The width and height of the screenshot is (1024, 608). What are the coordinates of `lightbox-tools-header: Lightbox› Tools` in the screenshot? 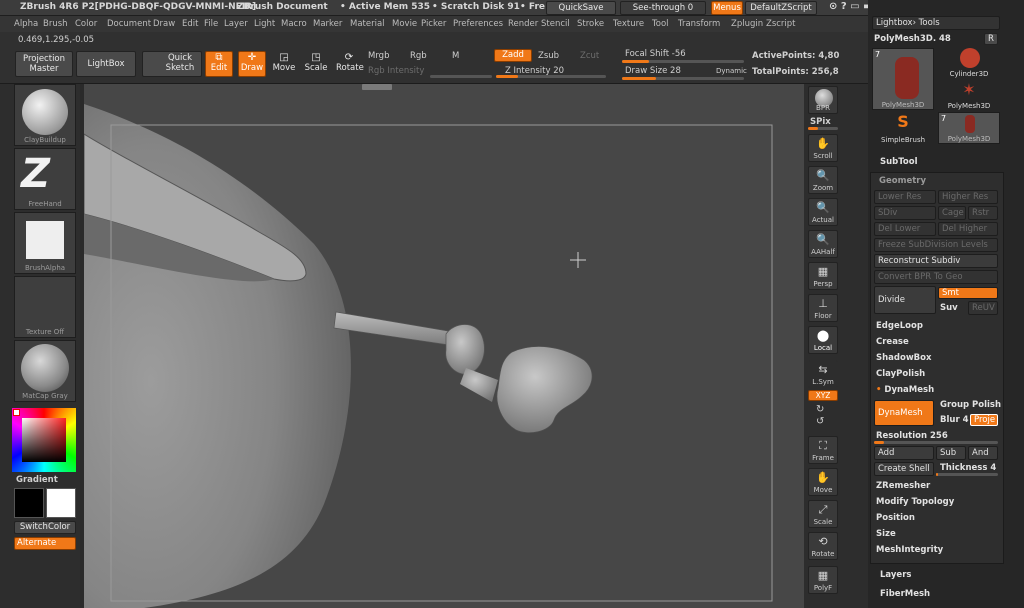 It's located at (936, 23).